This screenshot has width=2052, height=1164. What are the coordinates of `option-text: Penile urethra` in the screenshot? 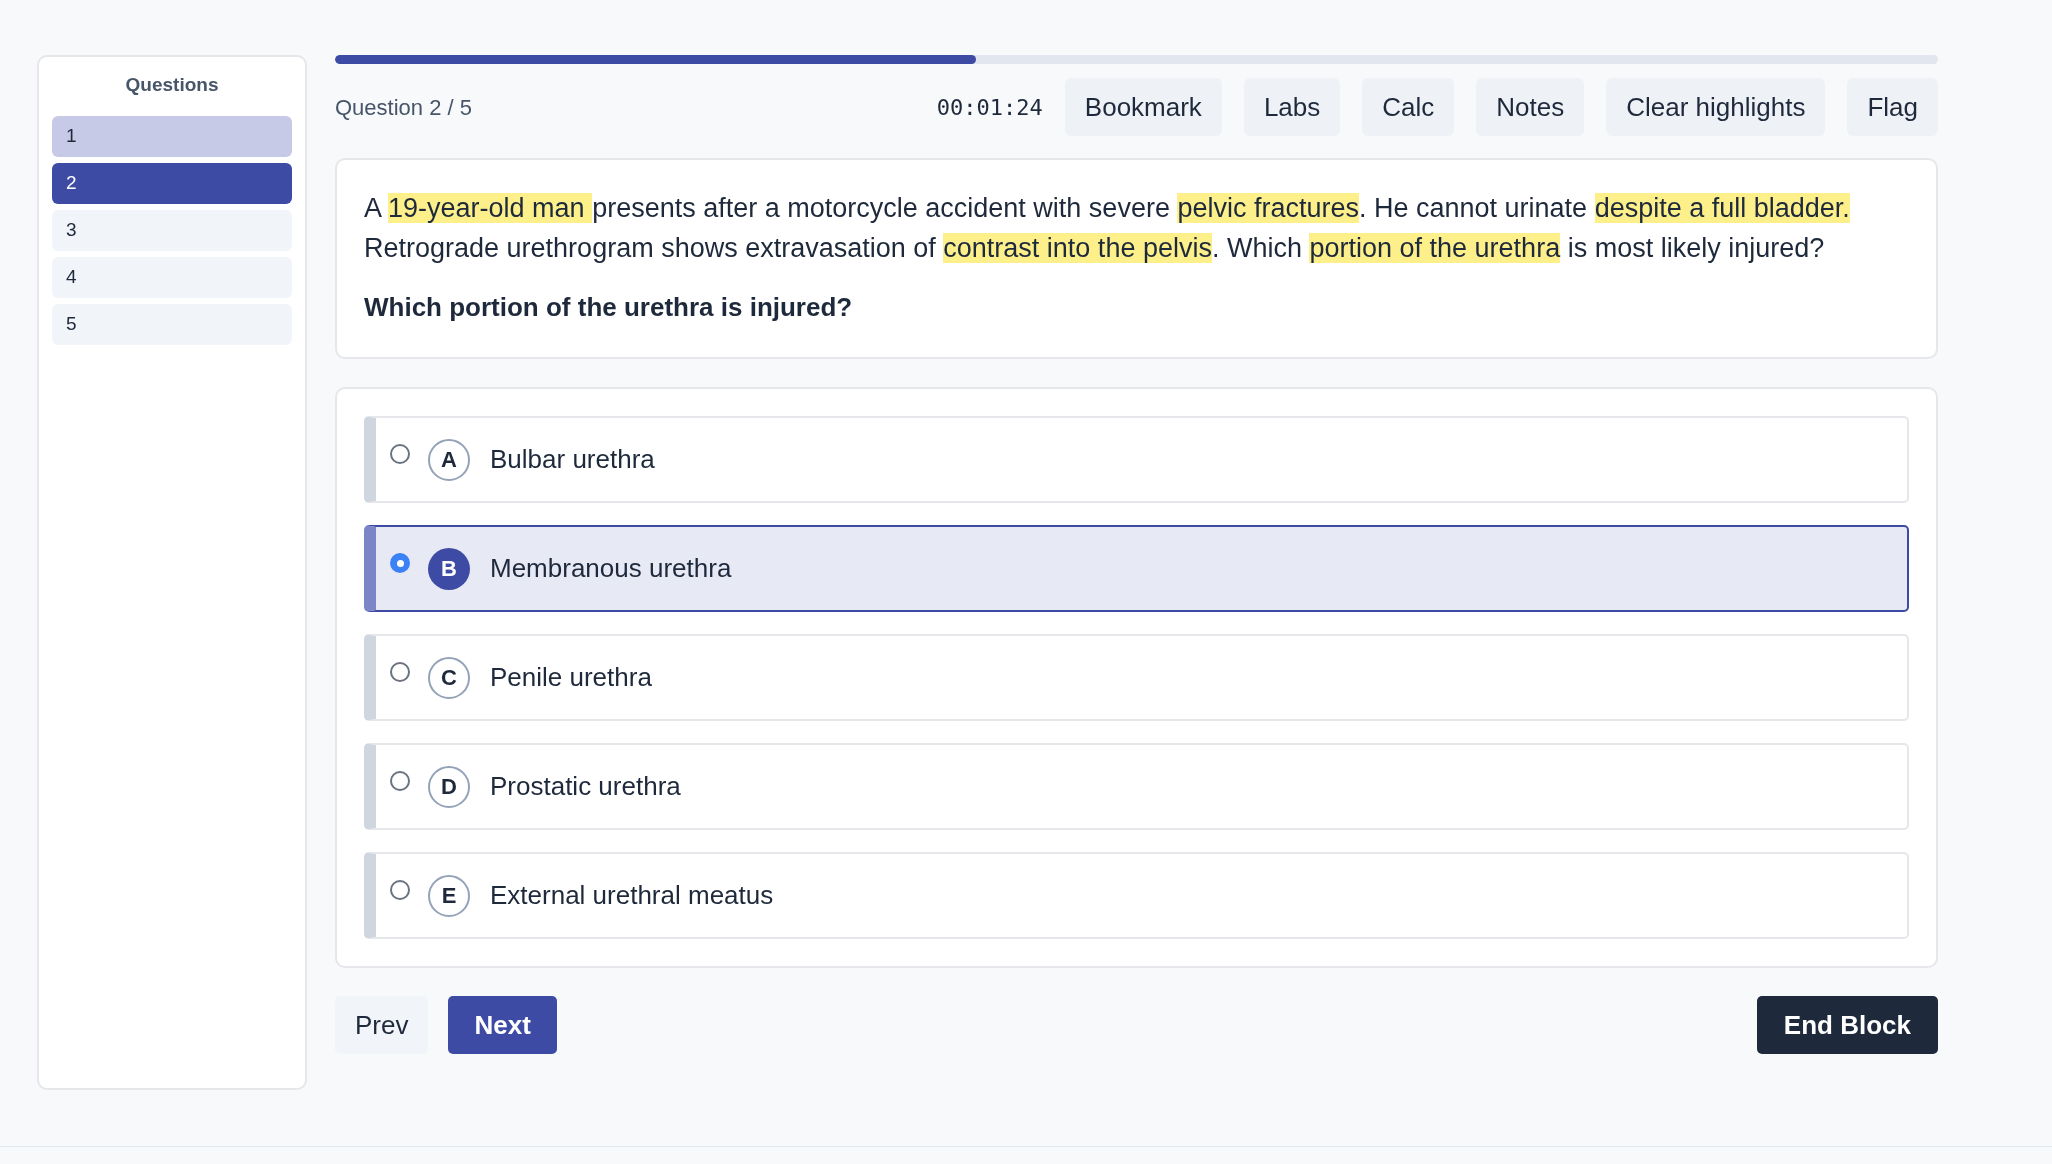 It's located at (571, 677).